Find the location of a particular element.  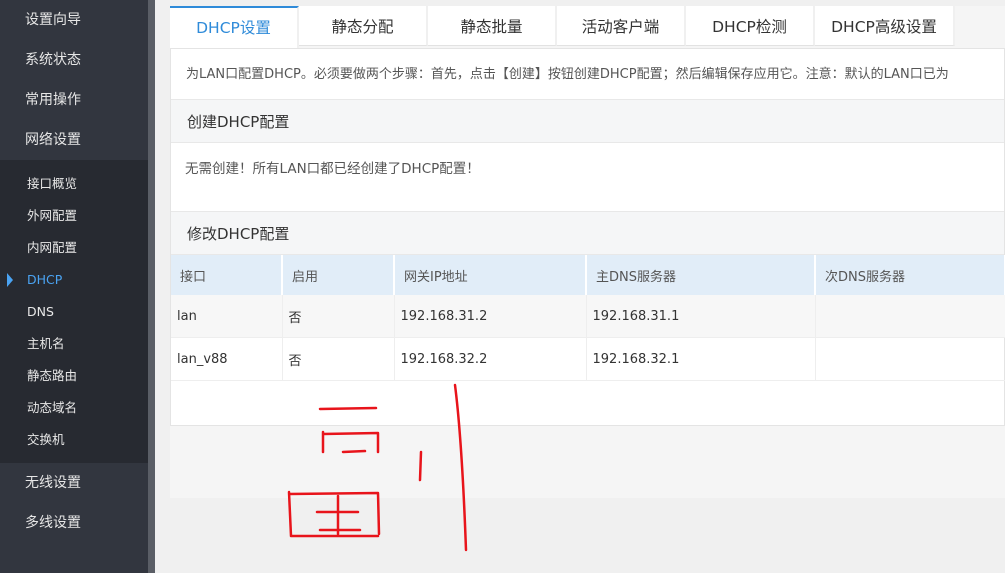

tab-dhcp-advanced: DHCP高级设置 is located at coordinates (885, 26).